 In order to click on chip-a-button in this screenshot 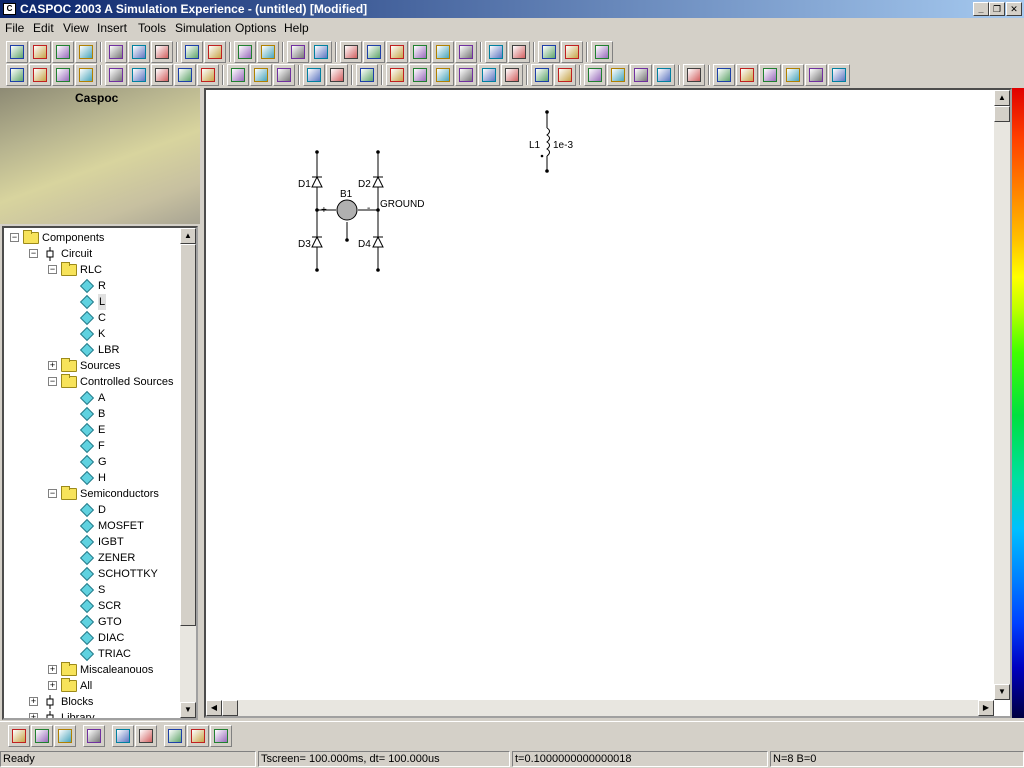, I will do `click(770, 75)`.